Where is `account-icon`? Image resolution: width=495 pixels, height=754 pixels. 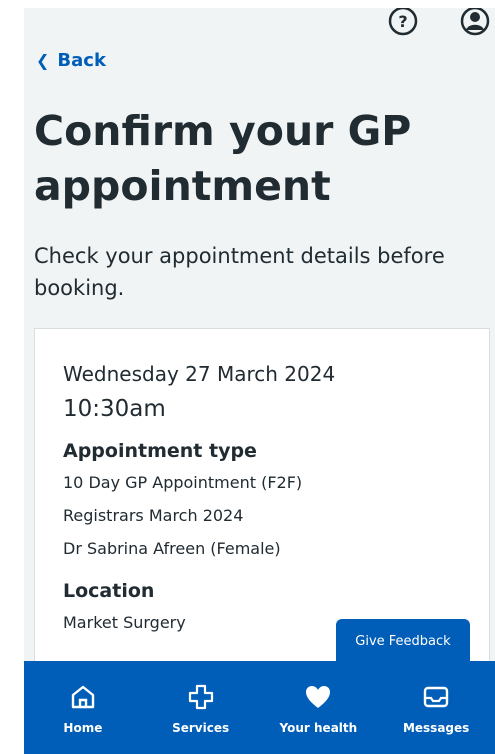
account-icon is located at coordinates (475, 22).